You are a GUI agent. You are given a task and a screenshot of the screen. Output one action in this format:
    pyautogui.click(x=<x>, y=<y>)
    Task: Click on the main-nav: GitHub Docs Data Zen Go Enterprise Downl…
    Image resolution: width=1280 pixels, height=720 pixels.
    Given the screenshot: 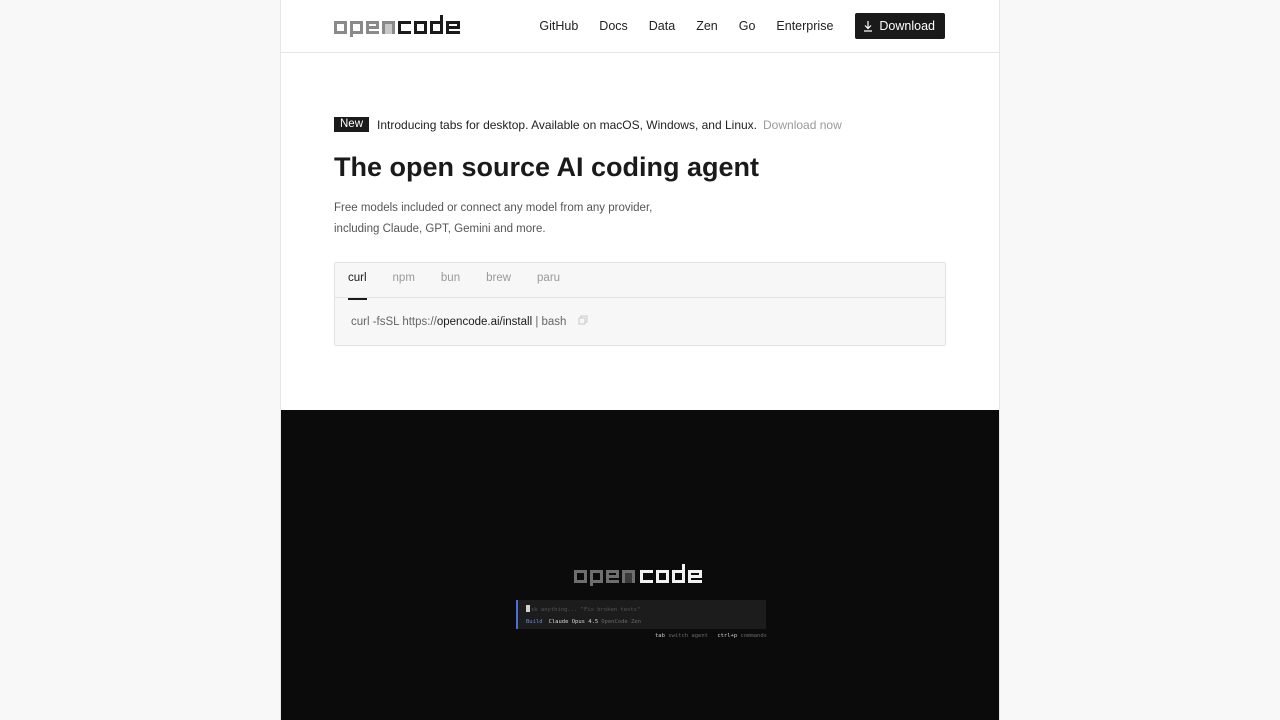 What is the action you would take?
    pyautogui.click(x=742, y=26)
    